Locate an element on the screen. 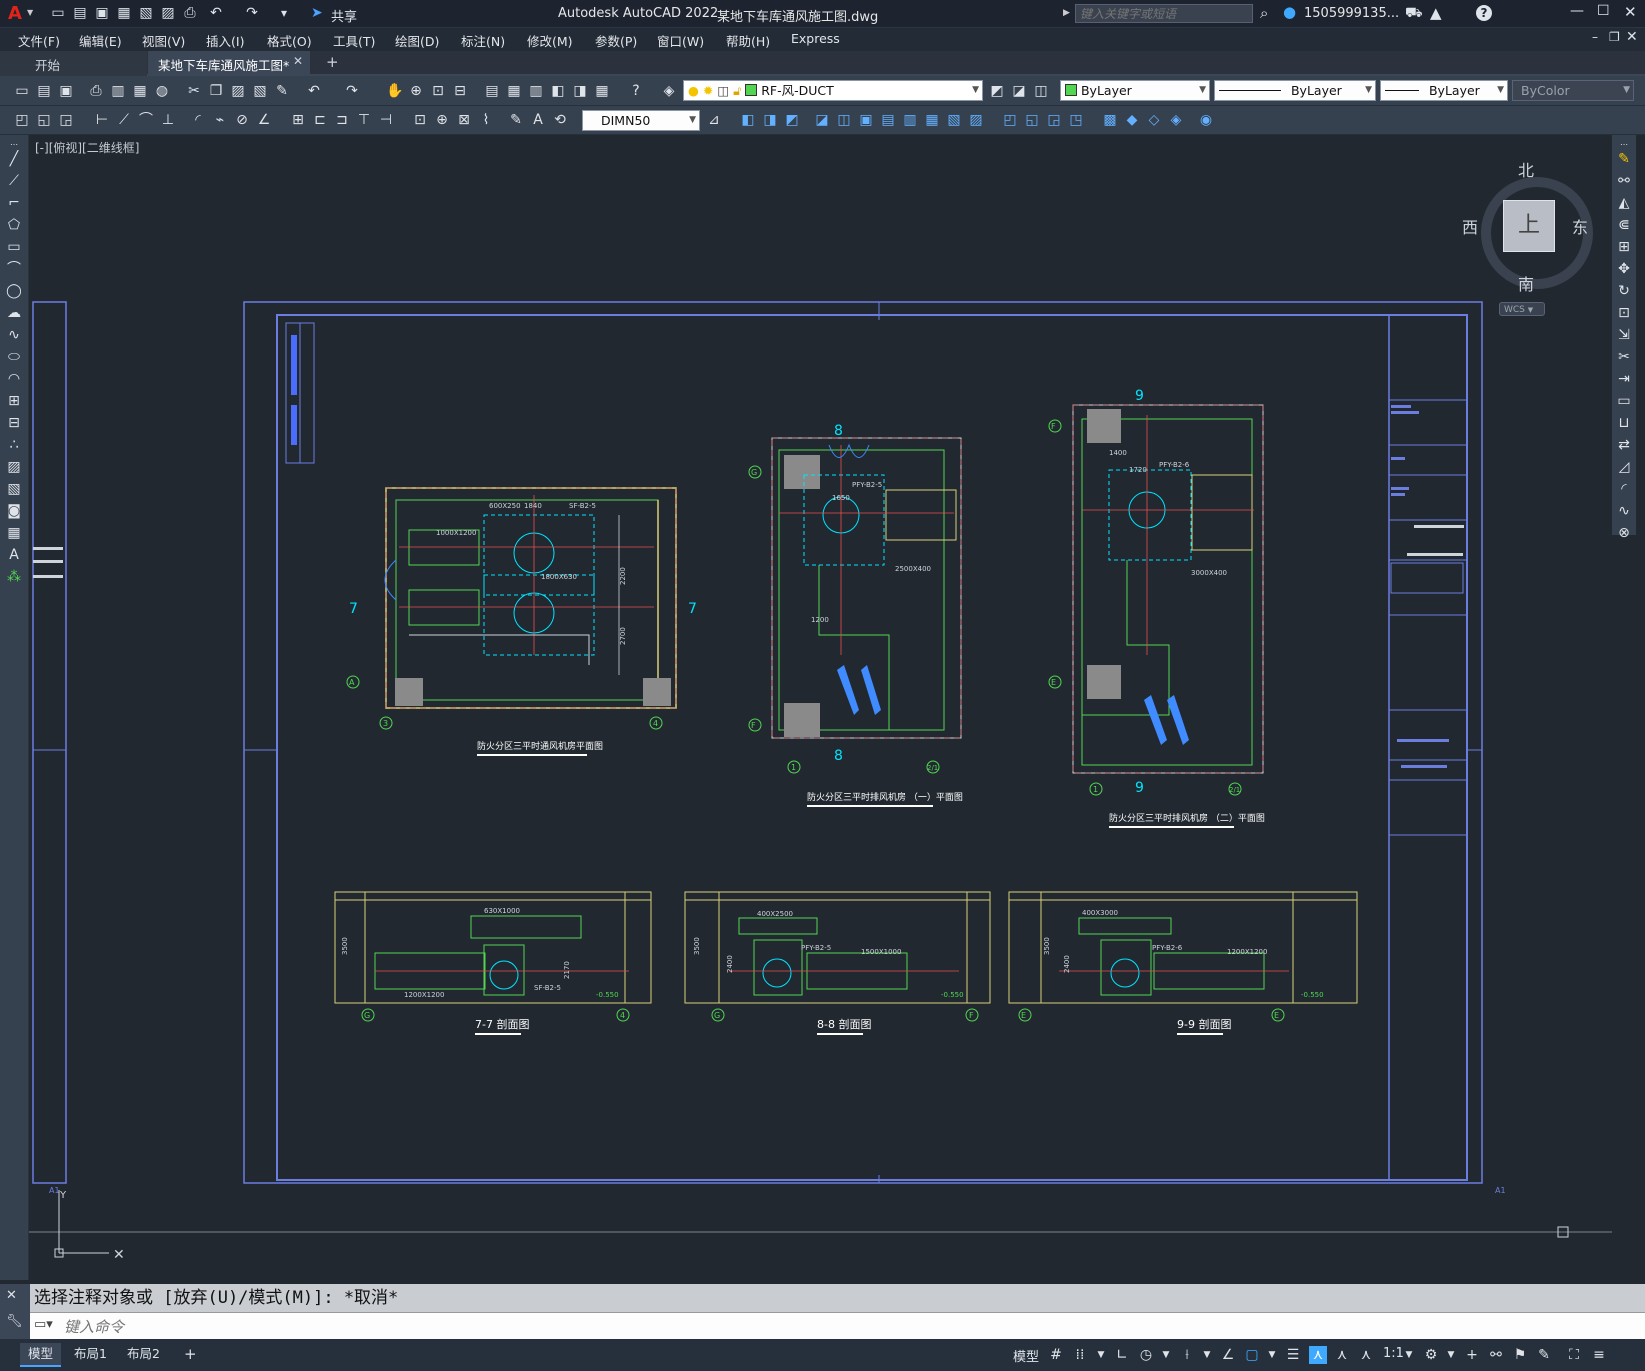 The image size is (1645, 1371). make-current-icon: ◩ is located at coordinates (997, 91).